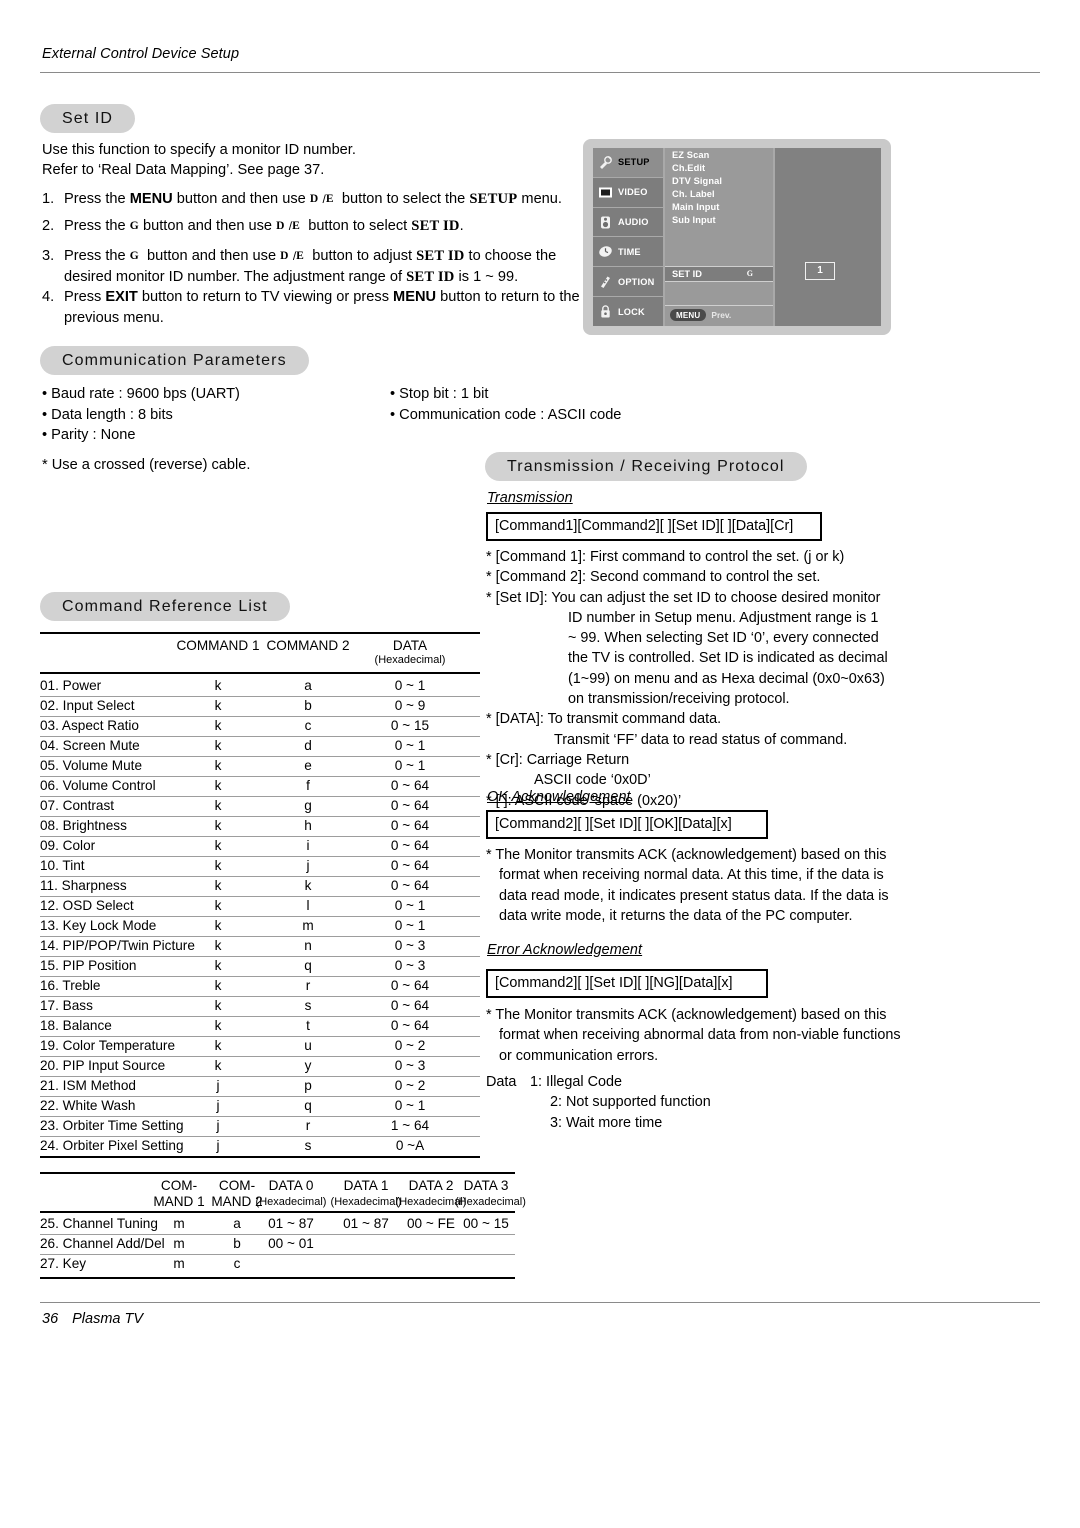 Image resolution: width=1080 pixels, height=1528 pixels. I want to click on table-cell: 1 ~ 64, so click(410, 1125).